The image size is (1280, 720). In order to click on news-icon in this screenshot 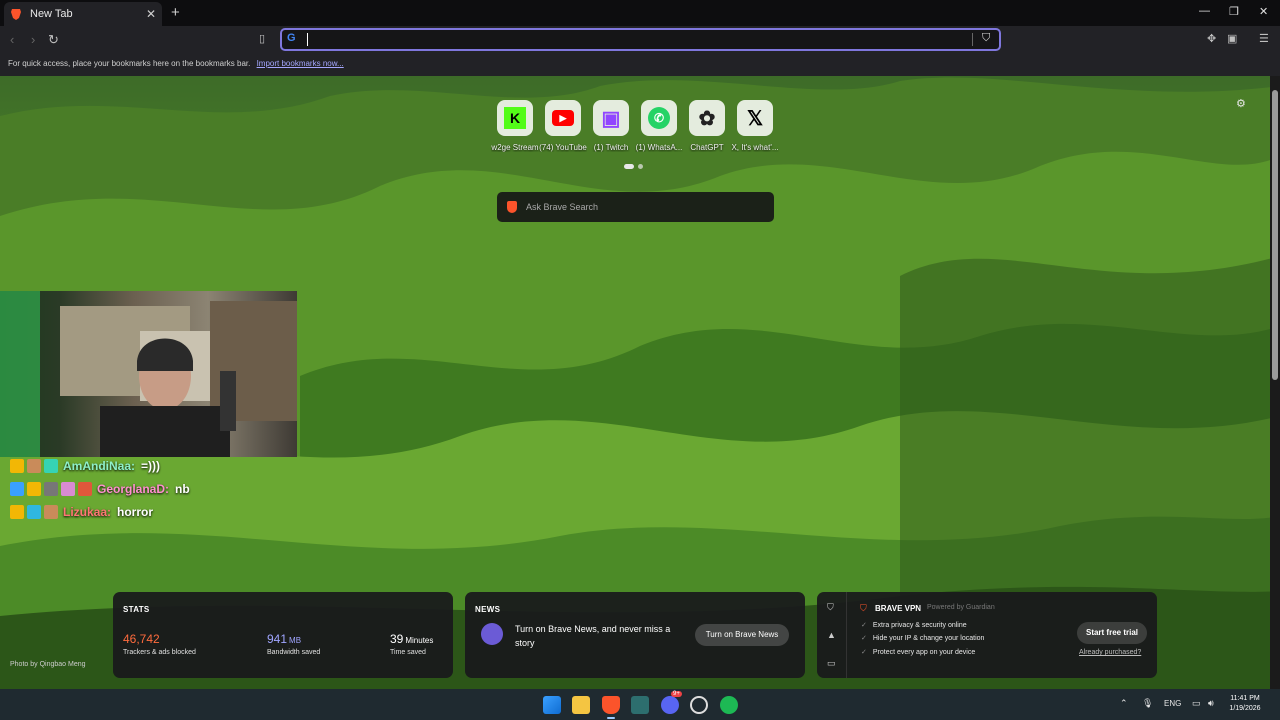, I will do `click(492, 634)`.